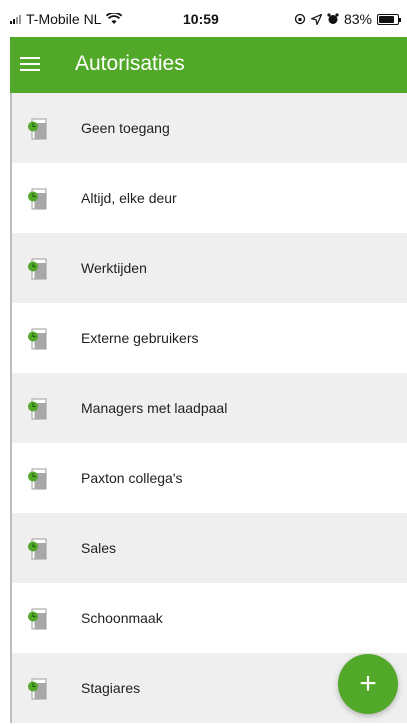  I want to click on signal-icon, so click(15, 19).